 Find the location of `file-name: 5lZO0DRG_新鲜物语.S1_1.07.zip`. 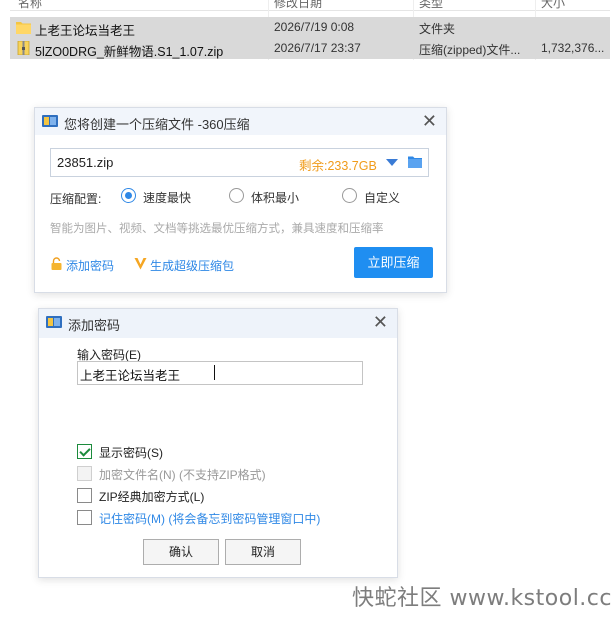

file-name: 5lZO0DRG_新鲜物语.S1_1.07.zip is located at coordinates (129, 52).